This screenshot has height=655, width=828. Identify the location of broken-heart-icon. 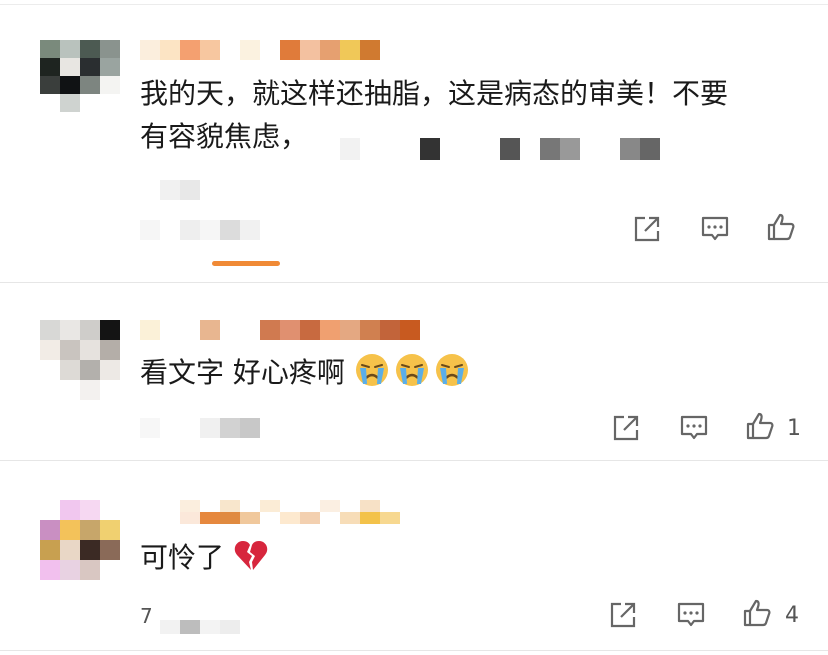
(251, 555).